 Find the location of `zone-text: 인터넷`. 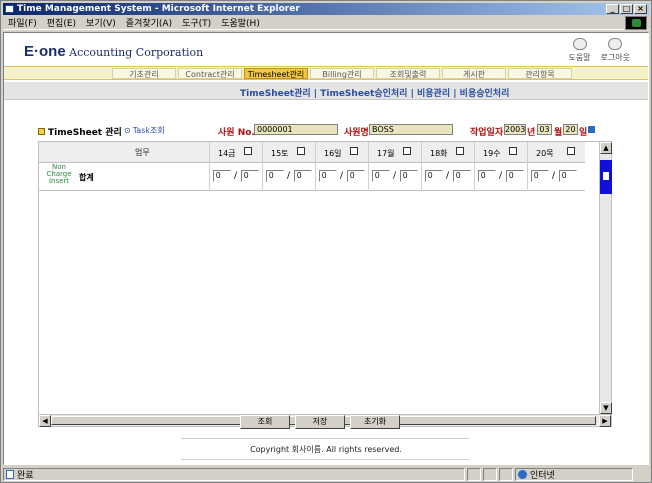

zone-text: 인터넷 is located at coordinates (542, 475).